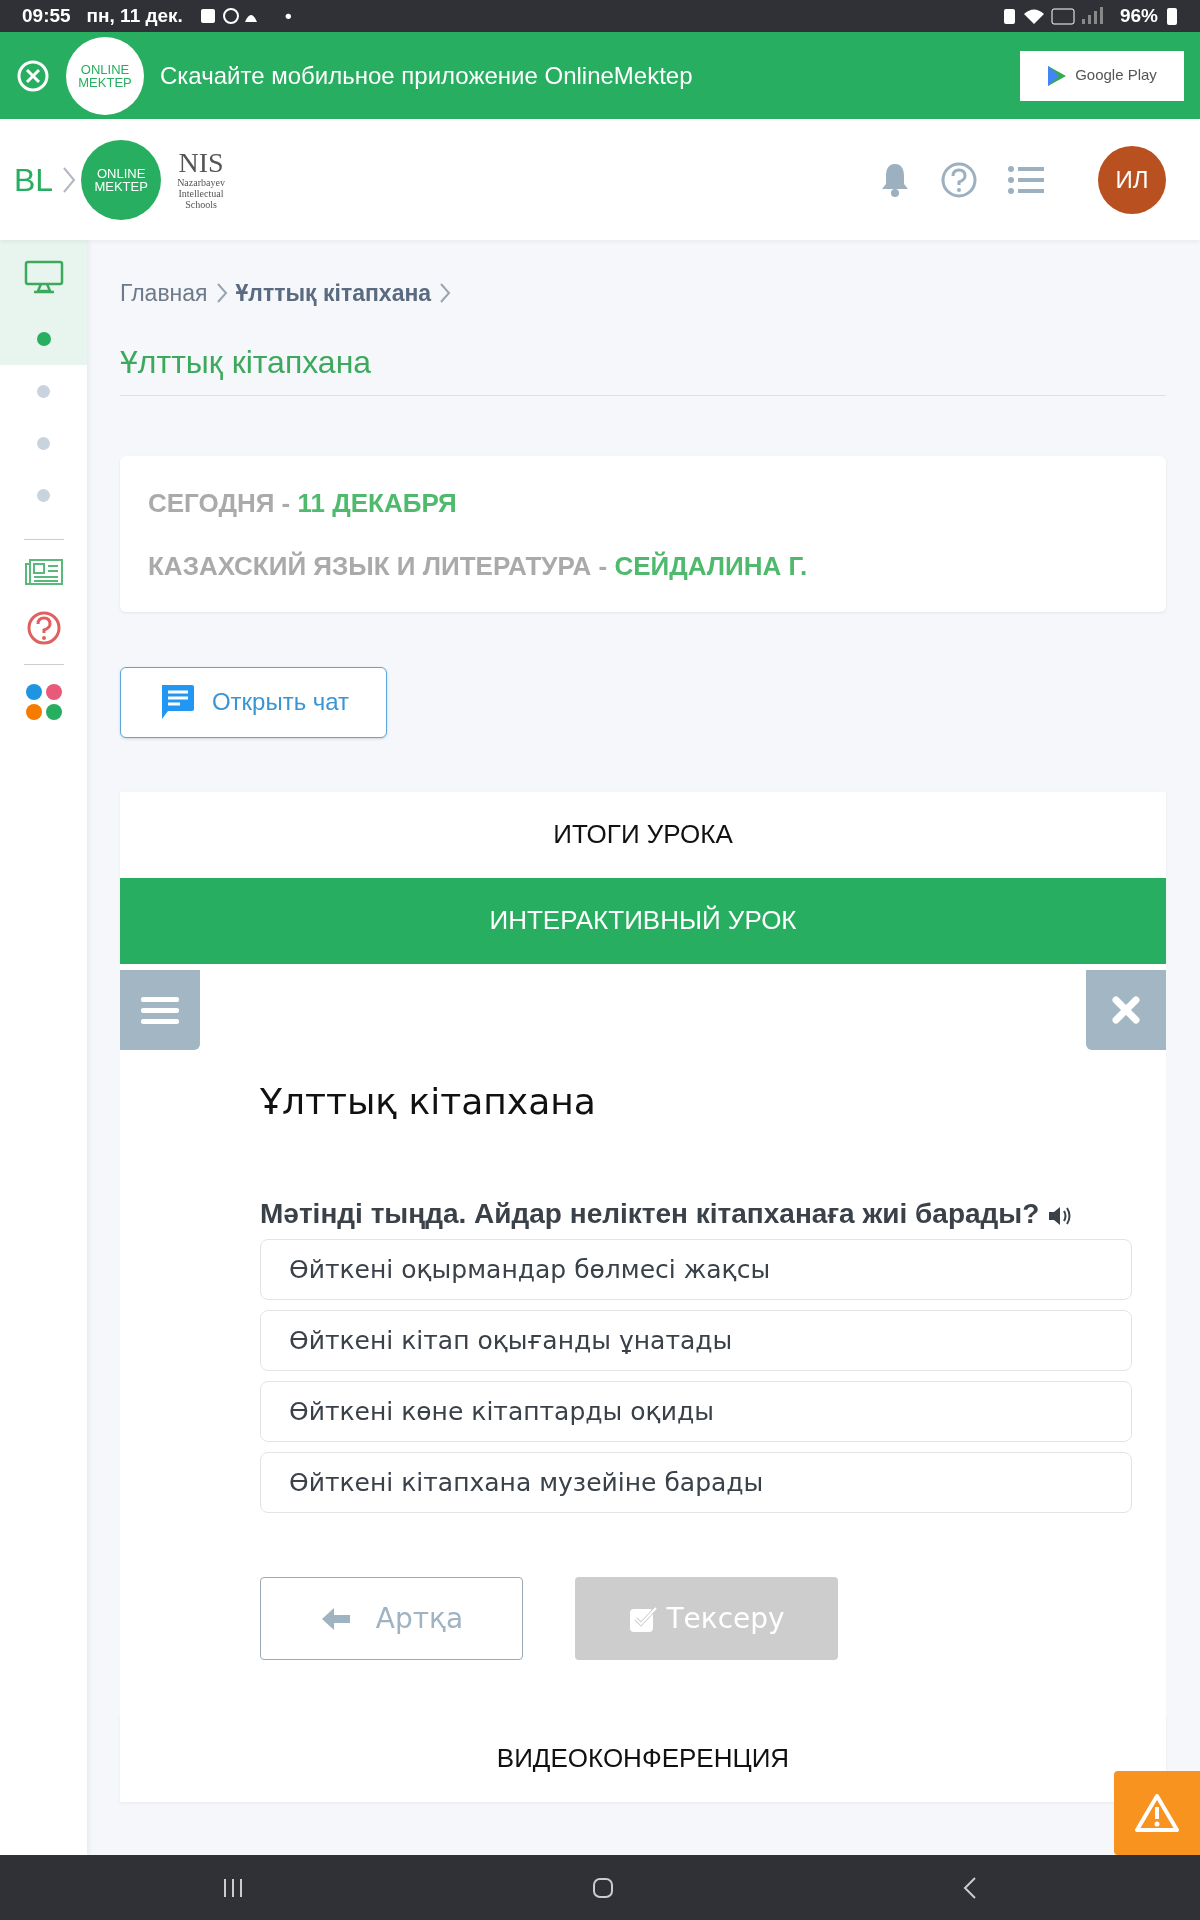 This screenshot has height=1920, width=1200. I want to click on date-text: пн, 11 дек., so click(134, 15).